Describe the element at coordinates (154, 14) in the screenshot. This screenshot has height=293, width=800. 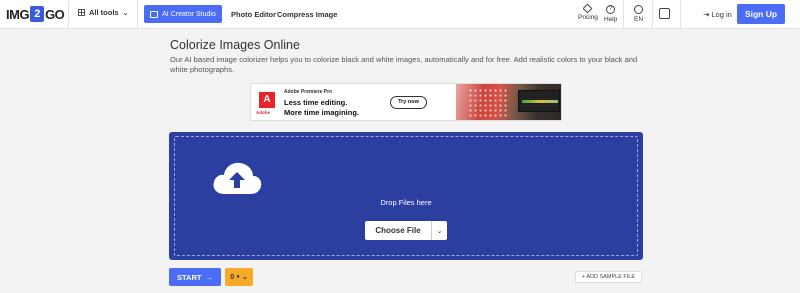
I see `image-icon` at that location.